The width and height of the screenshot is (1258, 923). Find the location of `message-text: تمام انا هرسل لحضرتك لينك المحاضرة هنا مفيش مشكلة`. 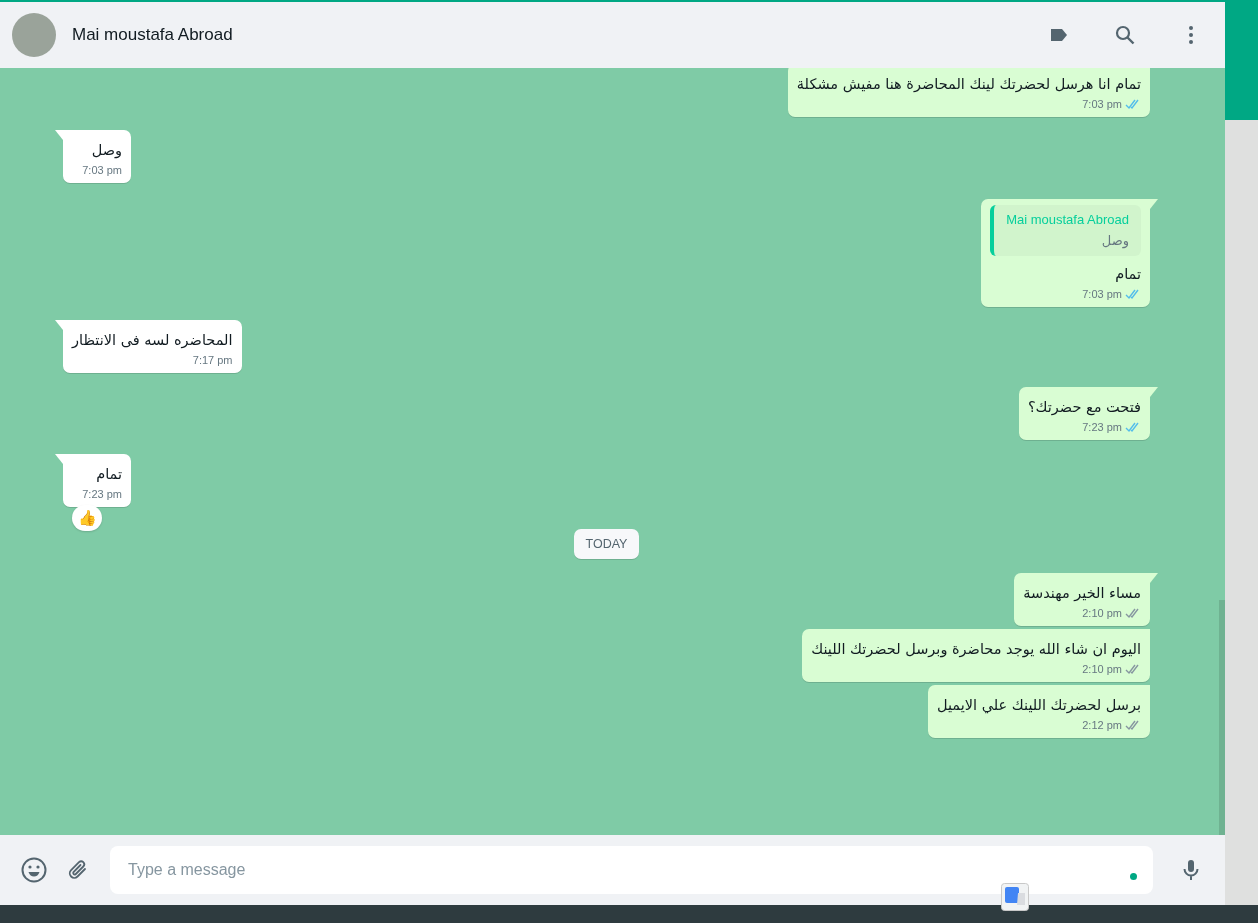

message-text: تمام انا هرسل لحضرتك لينك المحاضرة هنا مفيش مشكلة is located at coordinates (968, 84).